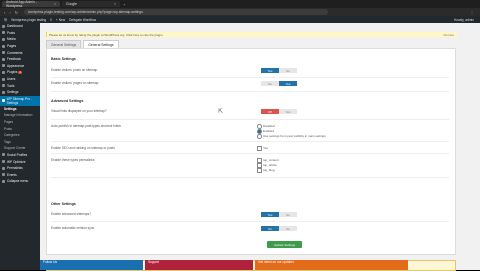 The height and width of the screenshot is (271, 480). I want to click on yes-no-toggle: Off Yes, so click(279, 111).